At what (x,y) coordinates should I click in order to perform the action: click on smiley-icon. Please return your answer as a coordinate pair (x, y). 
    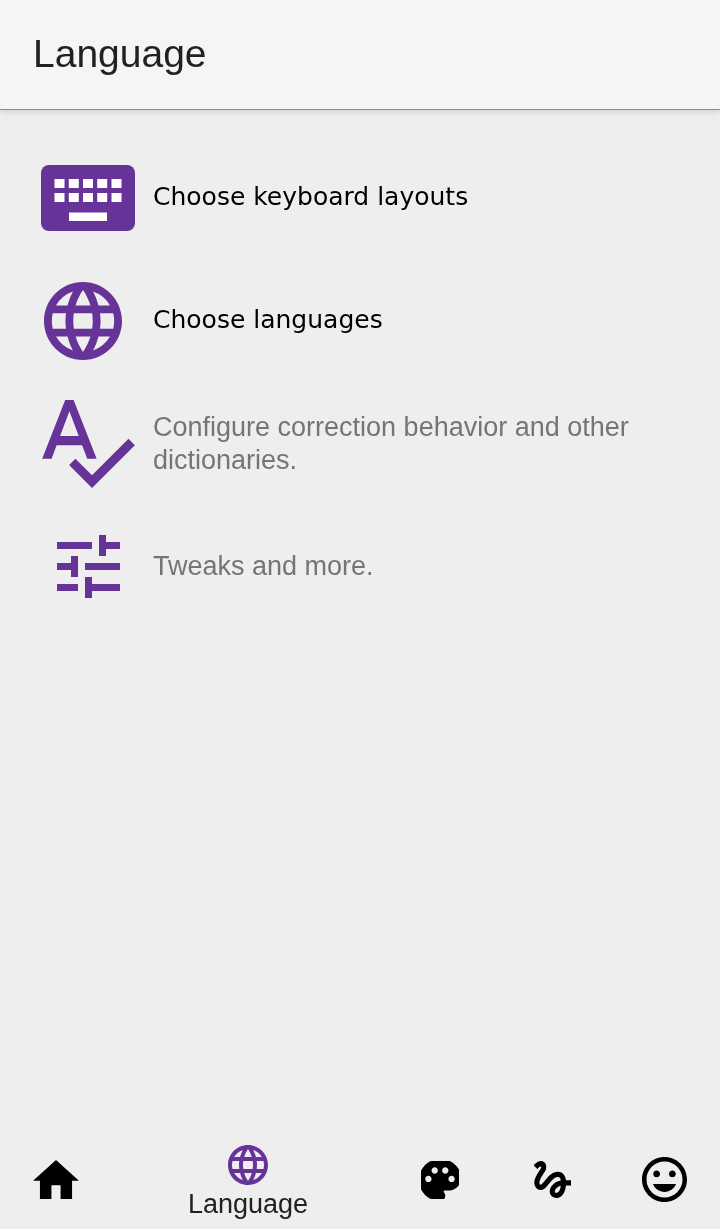
    Looking at the image, I should click on (664, 1179).